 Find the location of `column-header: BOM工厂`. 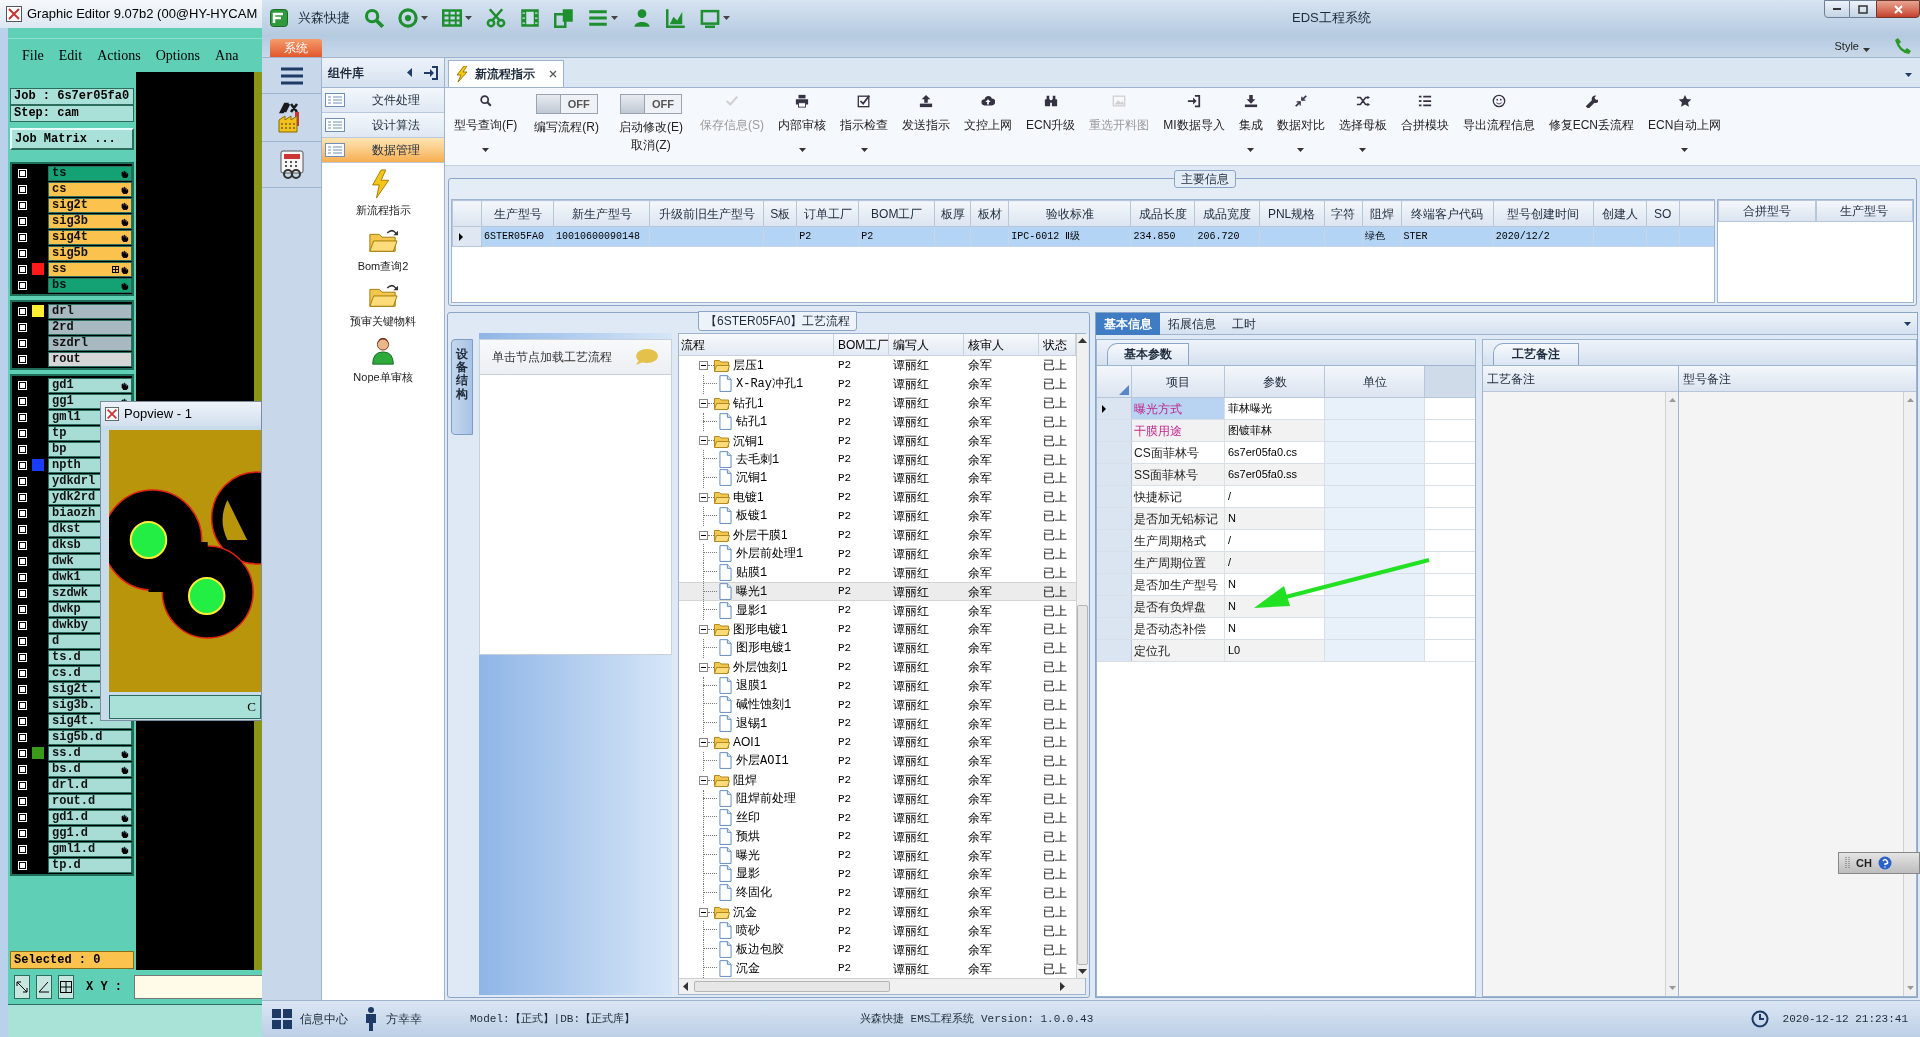

column-header: BOM工厂 is located at coordinates (861, 344).